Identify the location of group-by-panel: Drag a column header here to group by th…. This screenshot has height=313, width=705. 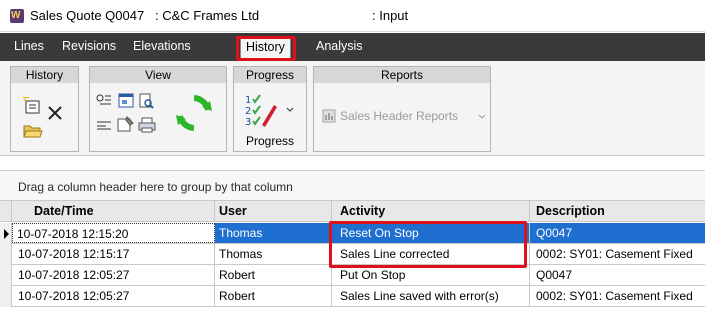
(352, 185).